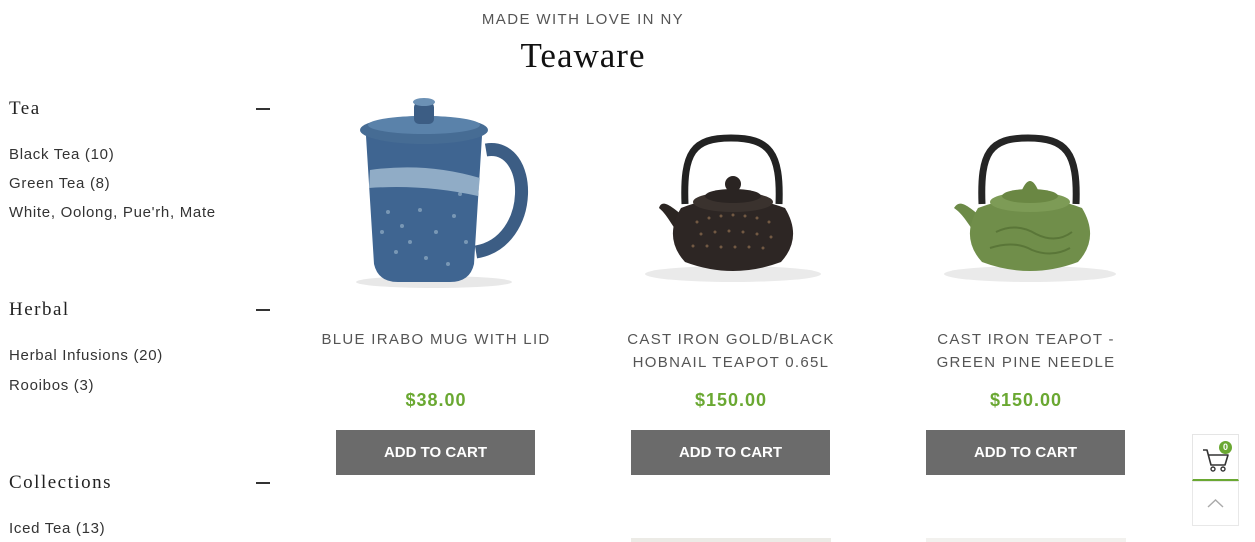 This screenshot has height=542, width=1255. I want to click on sidebar-link-green-tea: Green Tea (8), so click(59, 183).